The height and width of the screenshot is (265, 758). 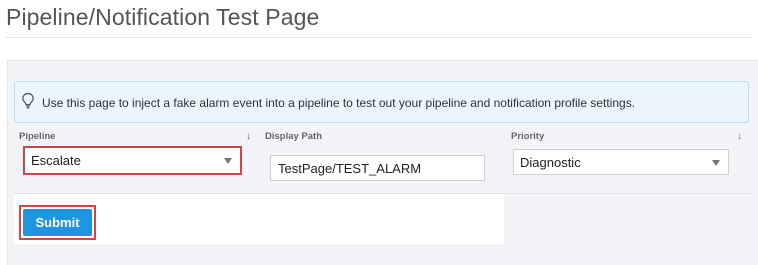 I want to click on pipeline-sort-arrow-icon: ↓, so click(x=248, y=137).